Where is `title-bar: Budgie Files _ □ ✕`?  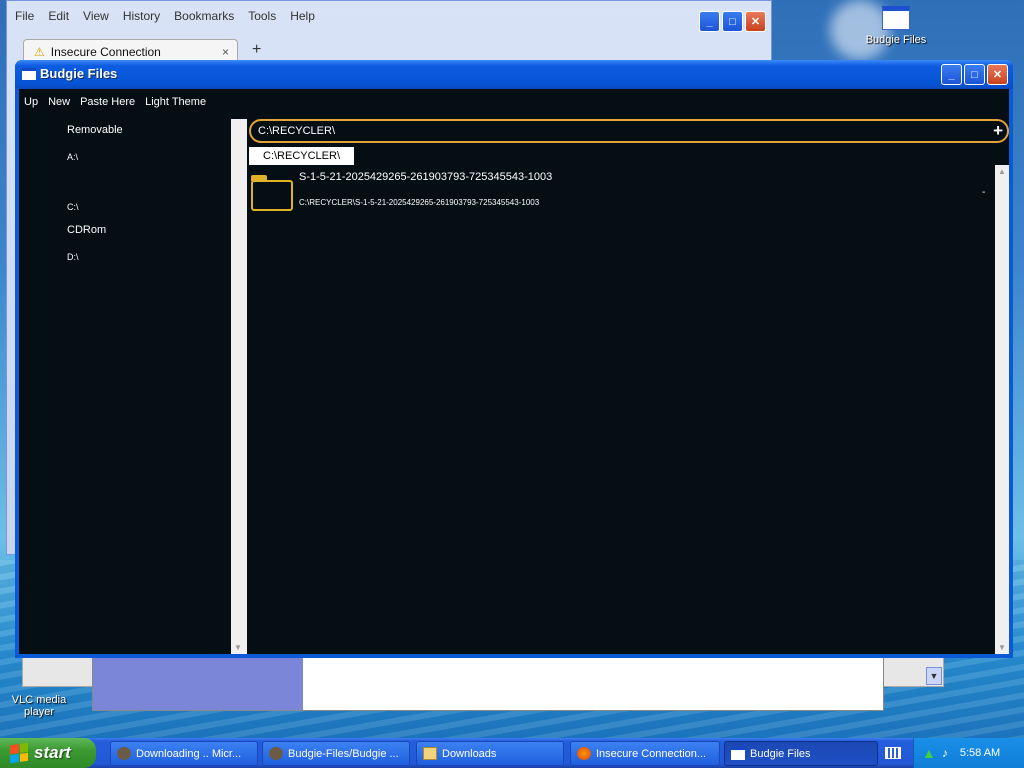
title-bar: Budgie Files _ □ ✕ is located at coordinates (514, 74).